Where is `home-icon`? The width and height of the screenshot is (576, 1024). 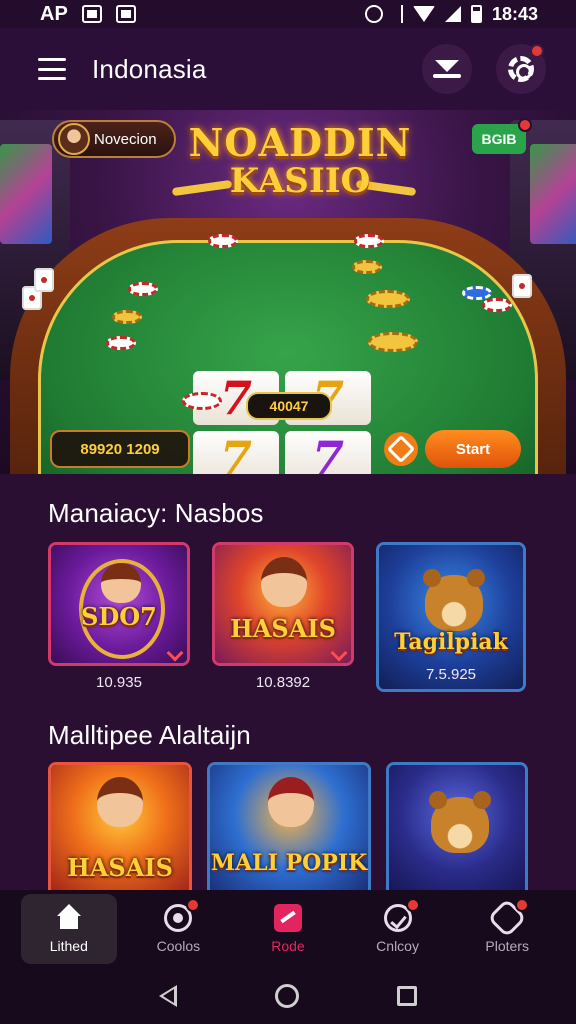
home-icon is located at coordinates (69, 918).